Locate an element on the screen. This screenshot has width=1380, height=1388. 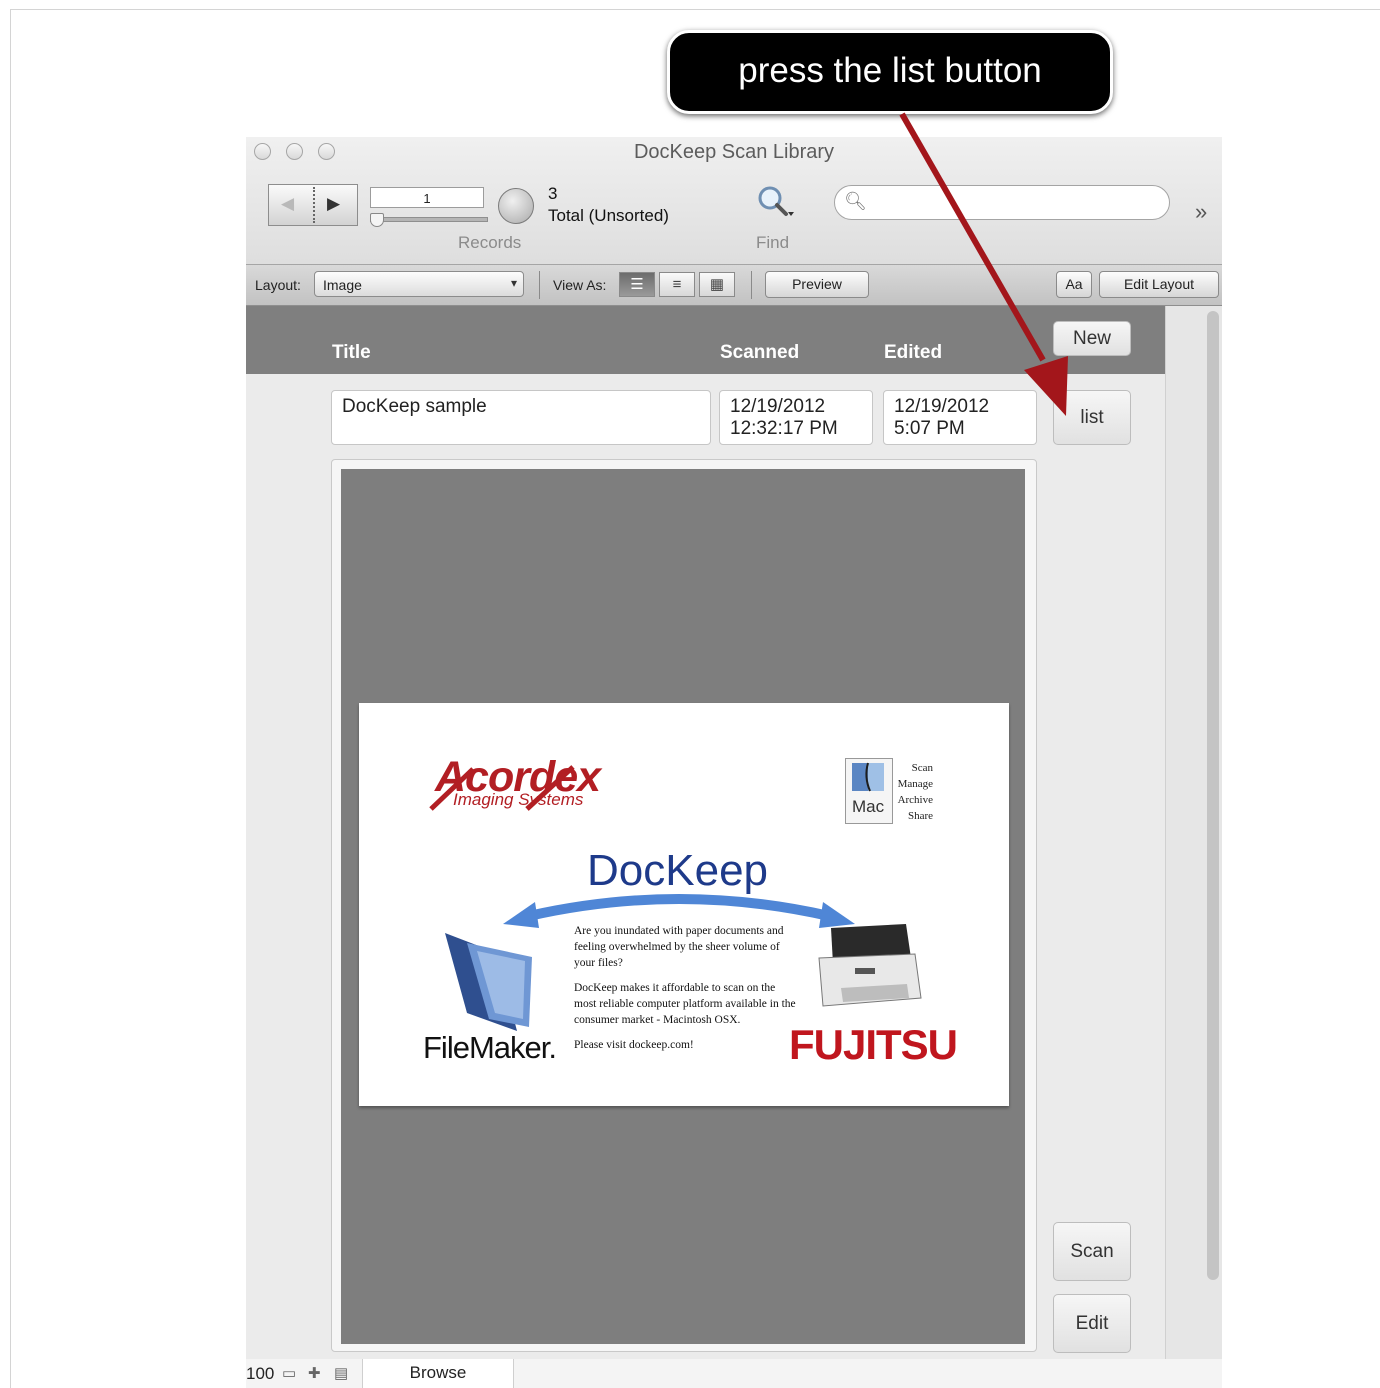
scanned-field: 12/19/2012 12:32:17 PM is located at coordinates (796, 417).